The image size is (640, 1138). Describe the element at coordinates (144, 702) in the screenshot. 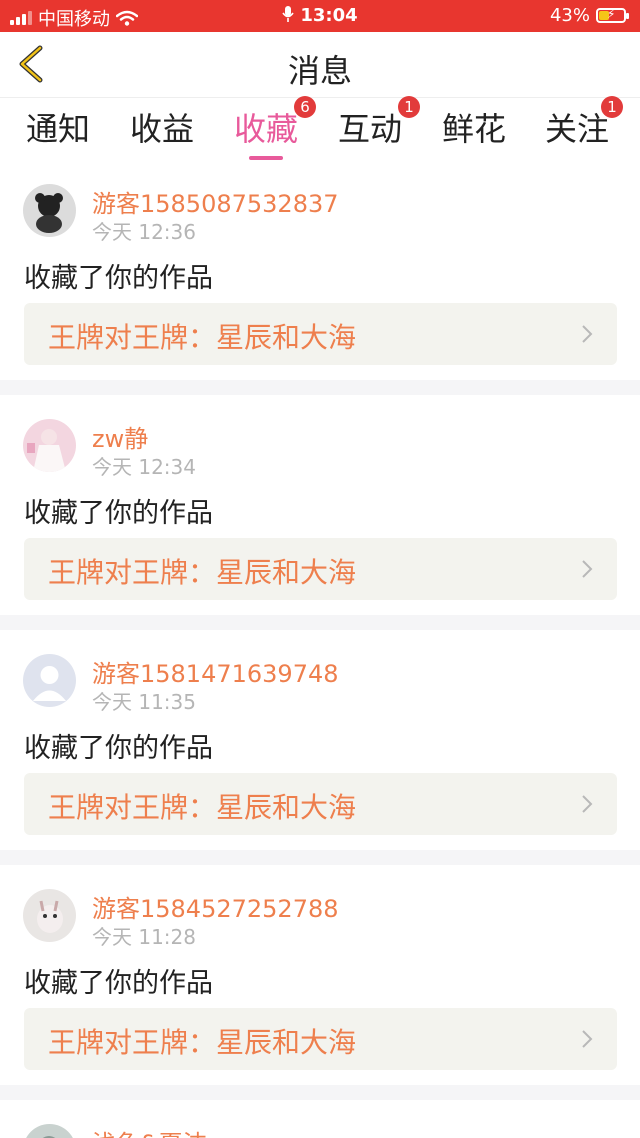

I see `message-time: 今天 11:35` at that location.